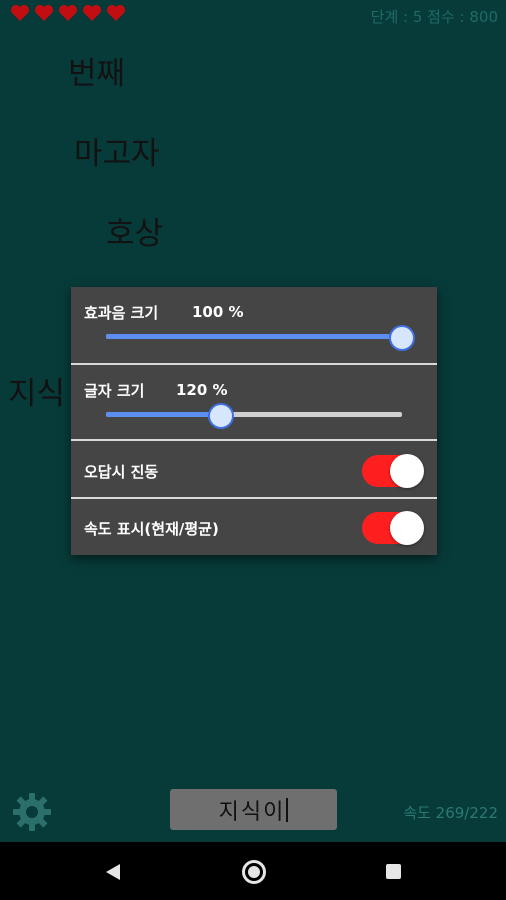 This screenshot has width=506, height=900. What do you see at coordinates (287, 809) in the screenshot?
I see `text-cursor` at bounding box center [287, 809].